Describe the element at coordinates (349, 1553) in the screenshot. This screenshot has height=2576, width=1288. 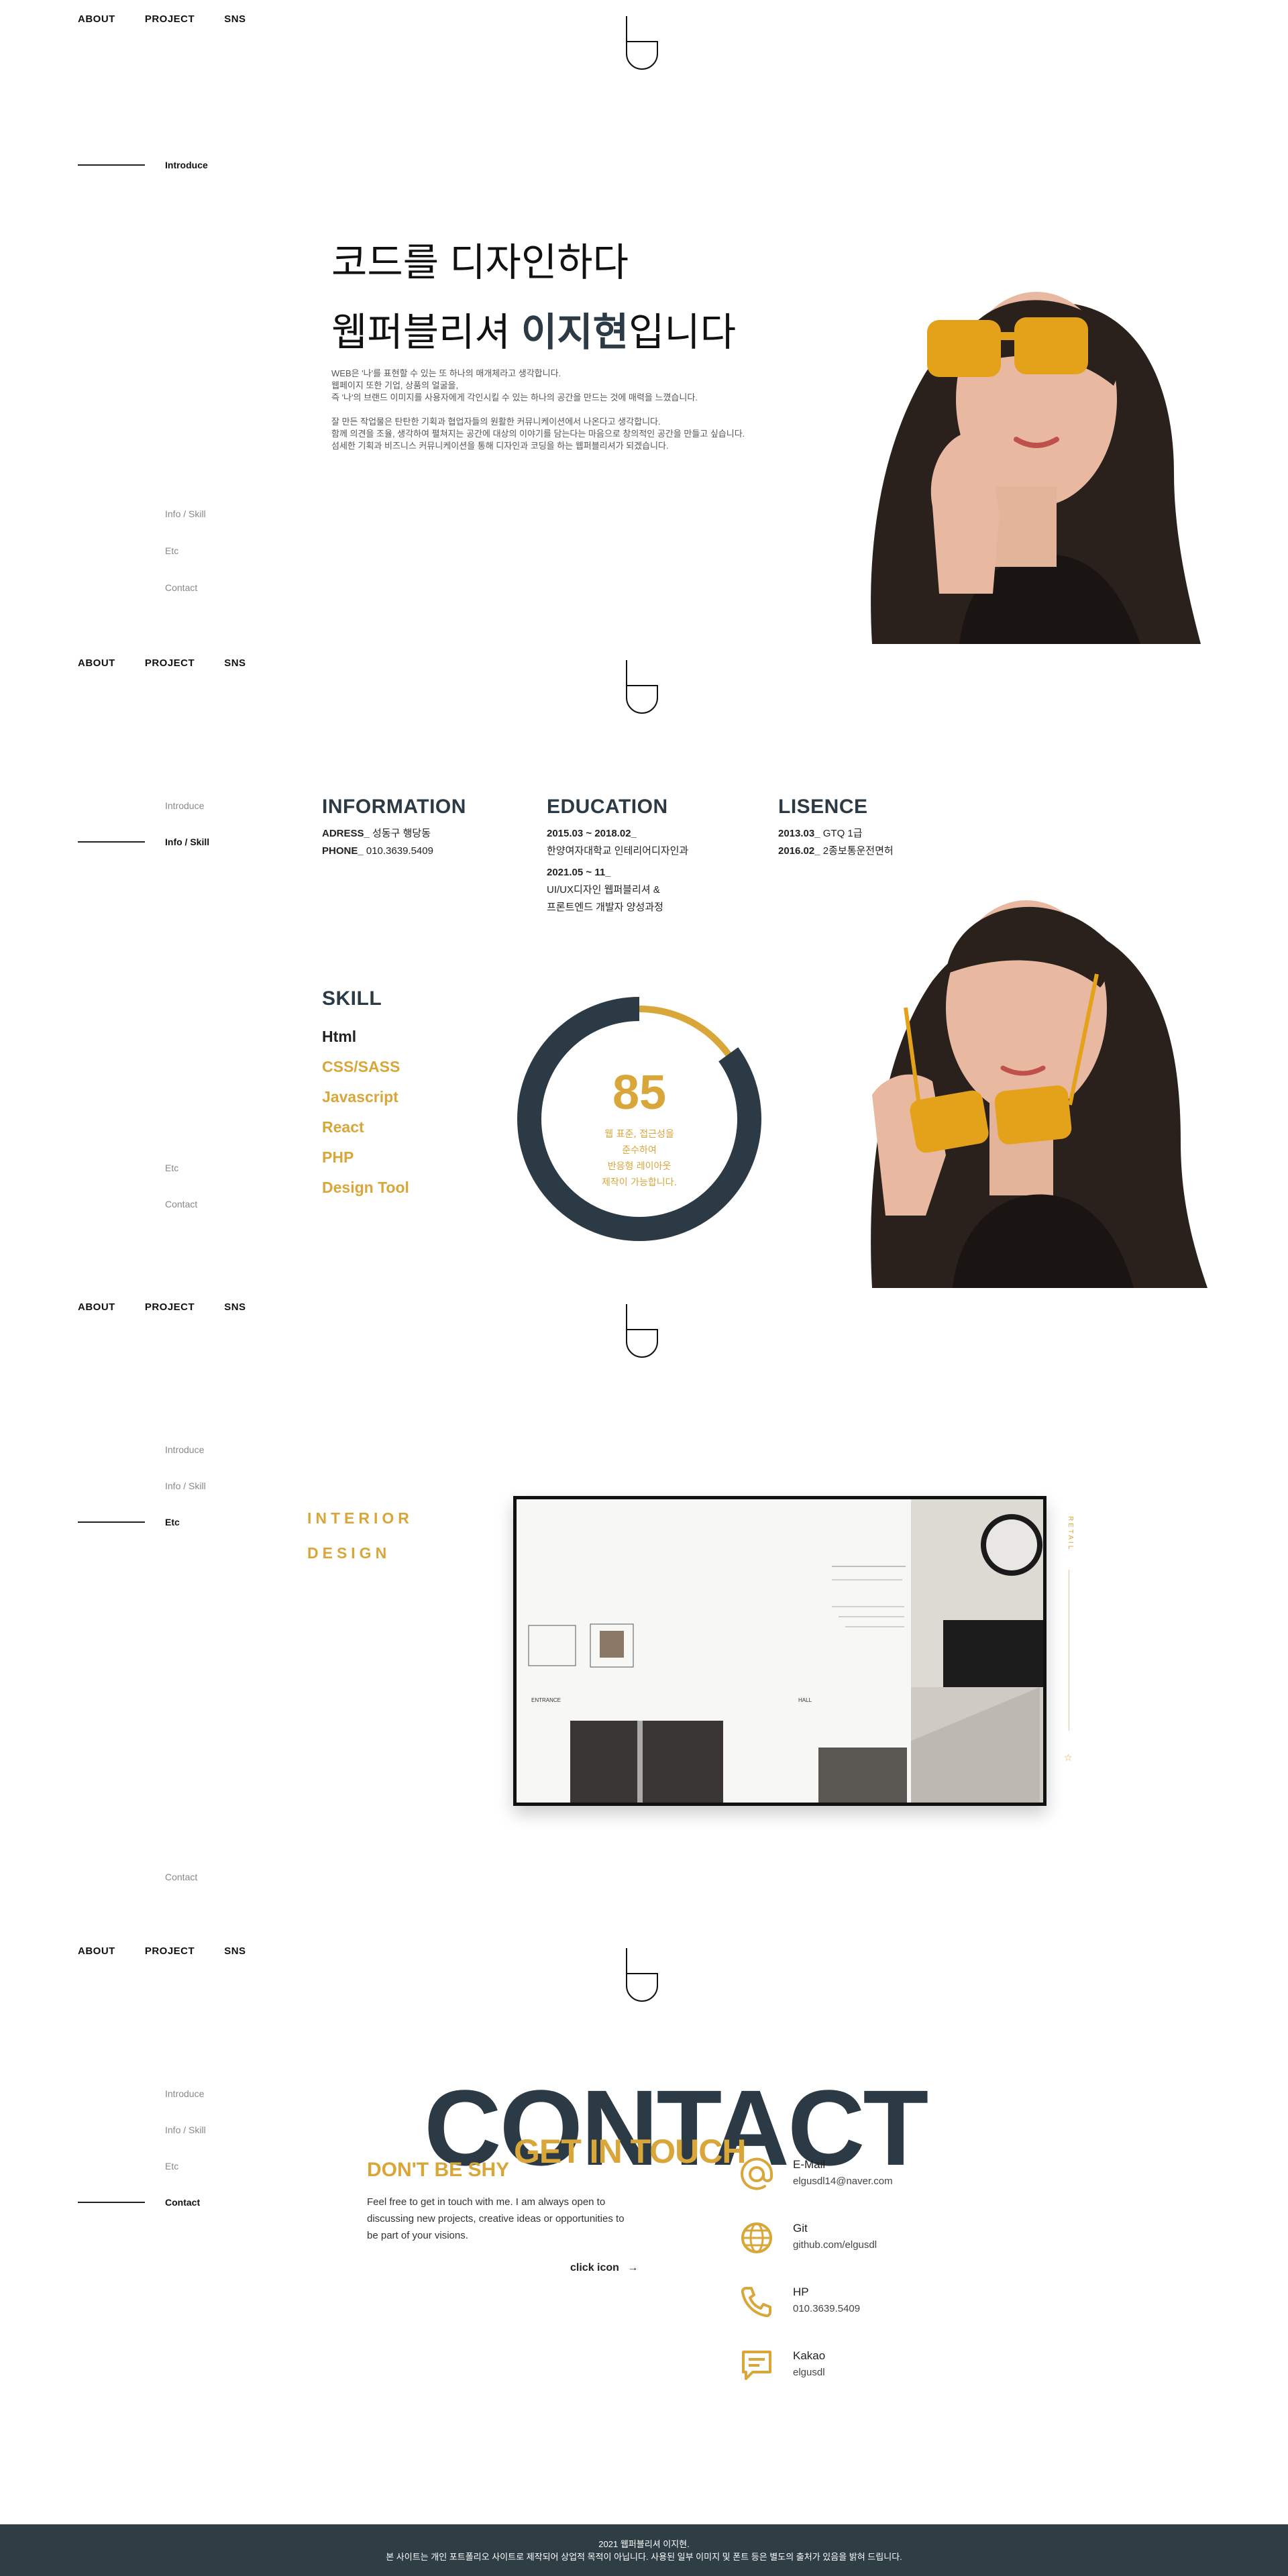
I see `project-label-line2: DESIGN` at that location.